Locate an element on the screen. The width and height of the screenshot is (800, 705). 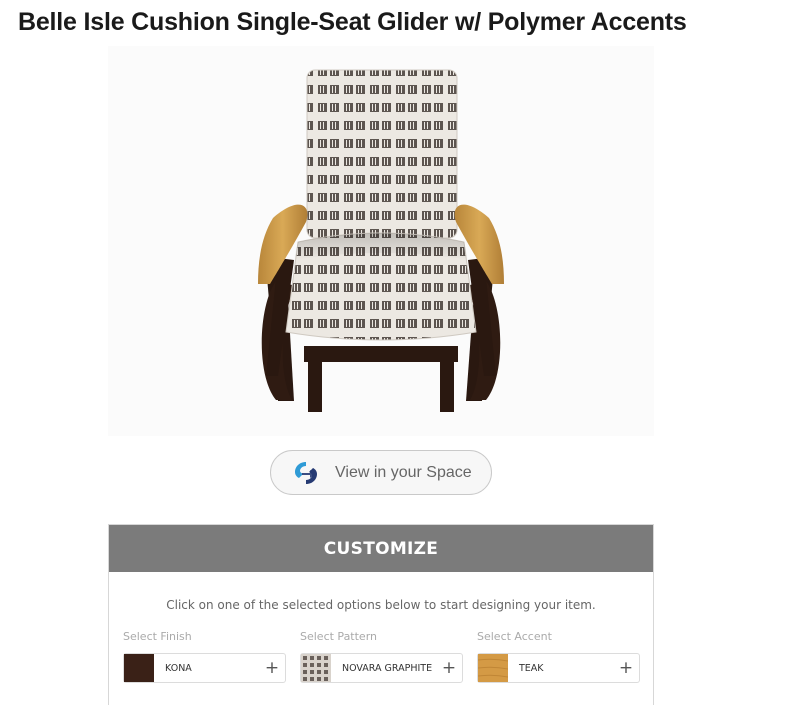
pattern-option: Select Pattern NOVARA GRAPHITE + is located at coordinates (382, 656).